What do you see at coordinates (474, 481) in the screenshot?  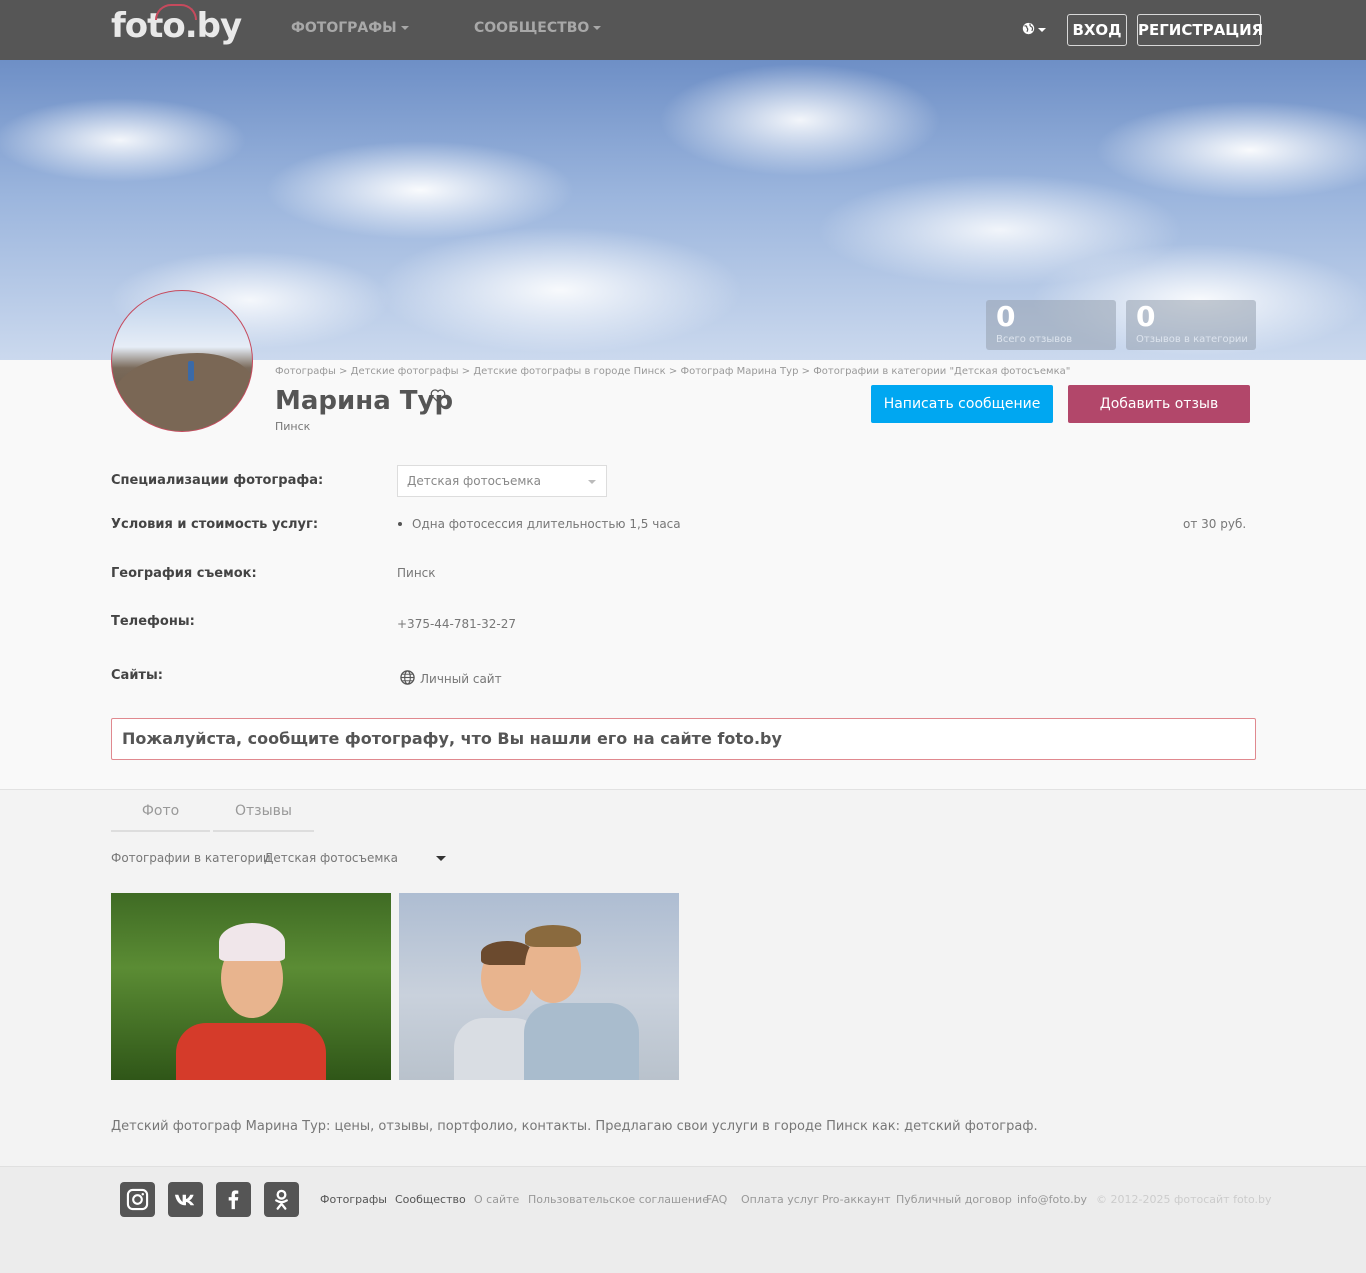 I see `select-value: Детская фотосъемка` at bounding box center [474, 481].